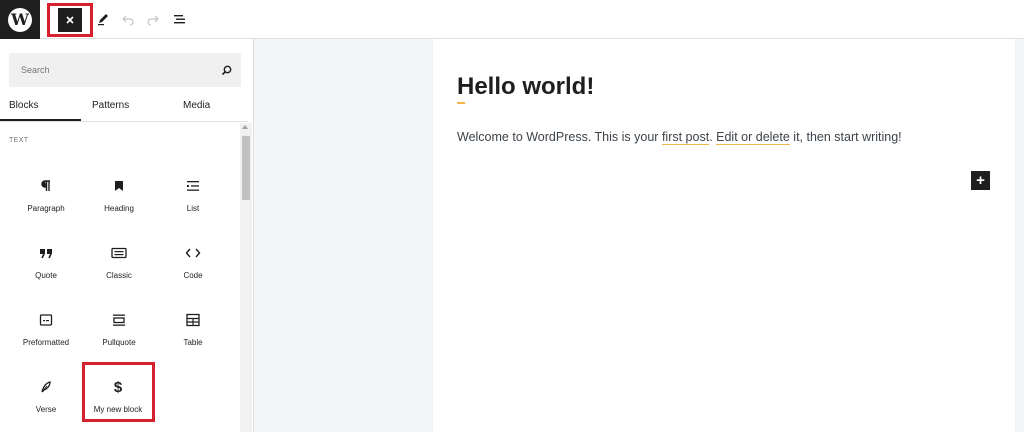  What do you see at coordinates (246, 168) in the screenshot?
I see `scrollbar-thumb` at bounding box center [246, 168].